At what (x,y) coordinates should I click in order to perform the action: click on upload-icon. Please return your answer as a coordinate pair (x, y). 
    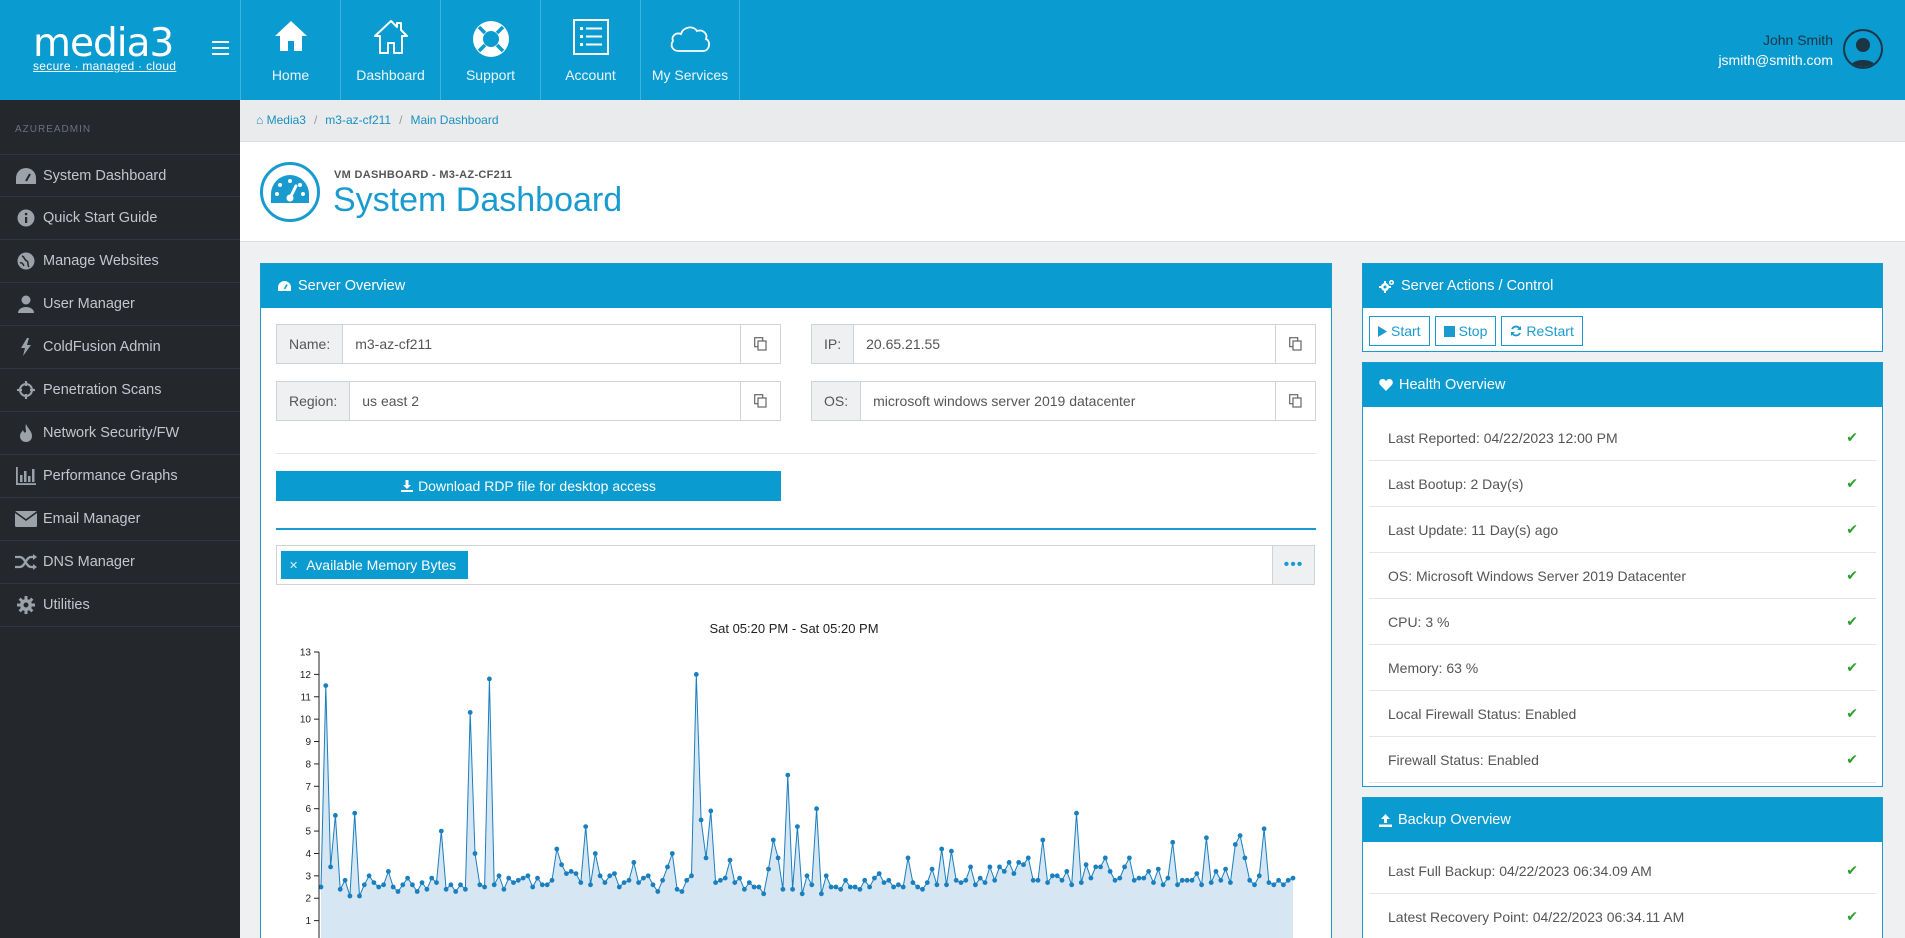
    Looking at the image, I should click on (1385, 820).